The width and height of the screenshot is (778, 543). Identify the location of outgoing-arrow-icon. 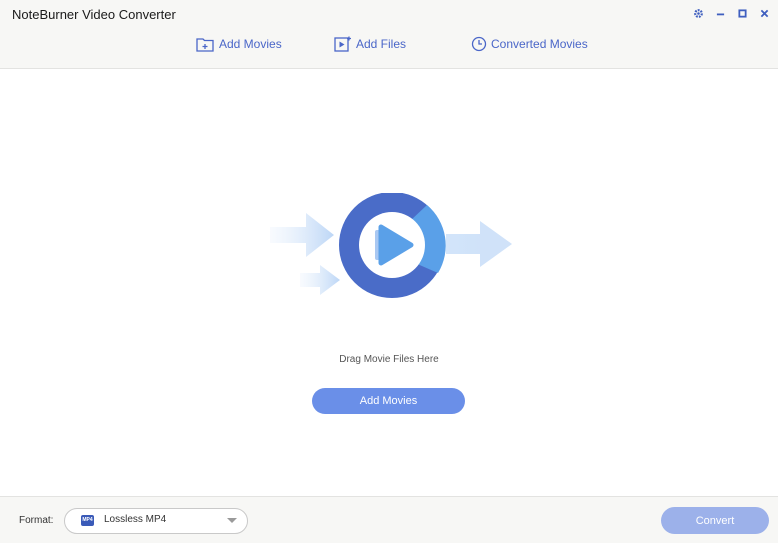
(479, 244).